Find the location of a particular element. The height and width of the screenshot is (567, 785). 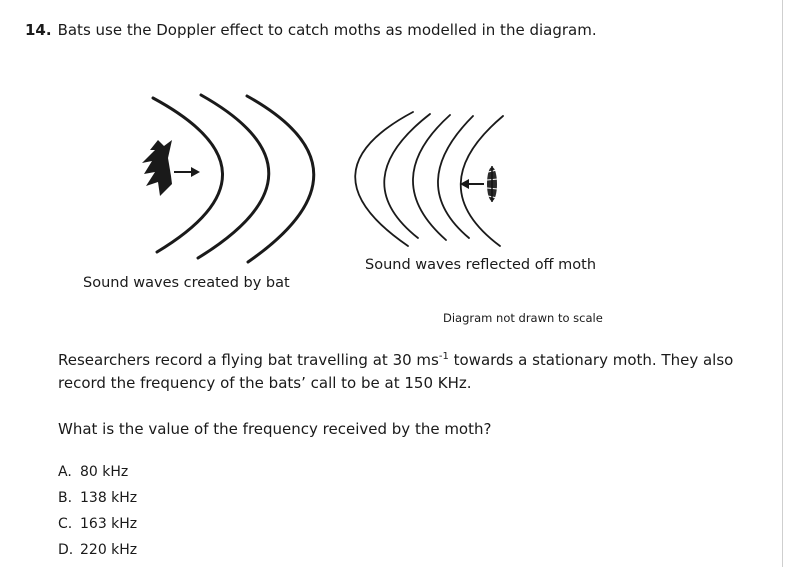

bat-sound-waves is located at coordinates (233, 178).